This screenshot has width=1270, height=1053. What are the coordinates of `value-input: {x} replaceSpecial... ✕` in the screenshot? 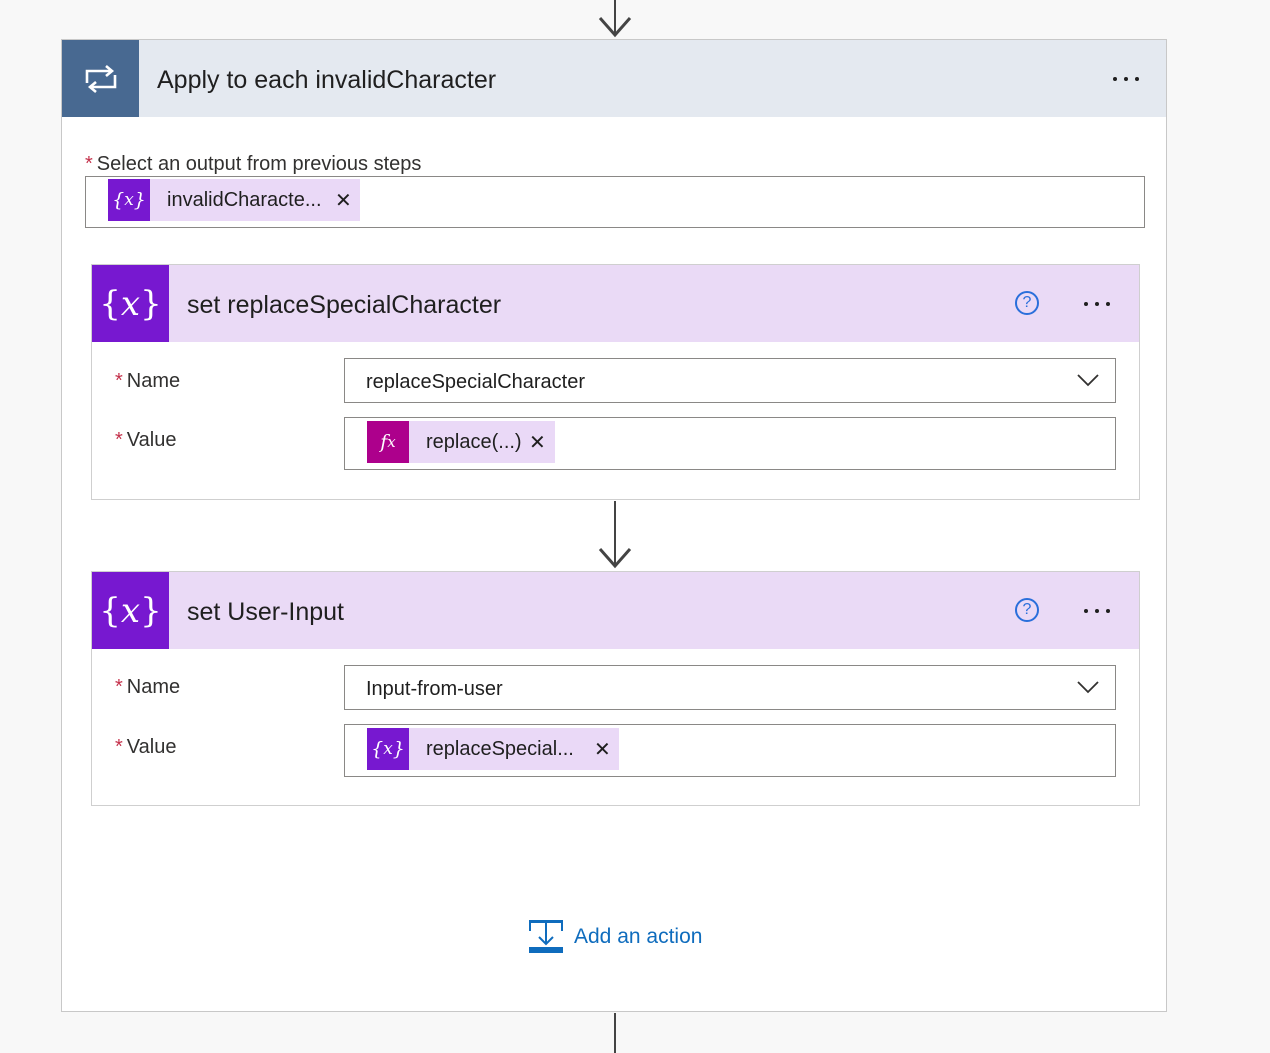 It's located at (730, 750).